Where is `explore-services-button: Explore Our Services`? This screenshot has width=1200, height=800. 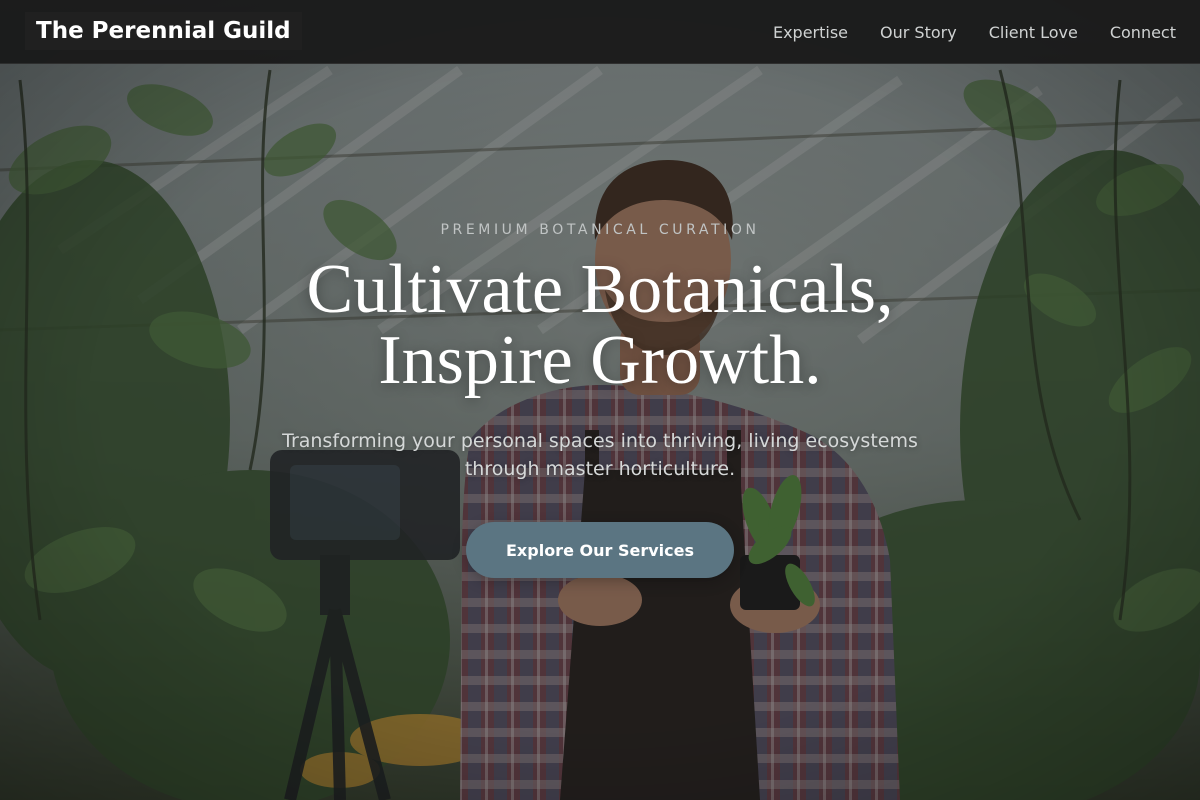 explore-services-button: Explore Our Services is located at coordinates (600, 550).